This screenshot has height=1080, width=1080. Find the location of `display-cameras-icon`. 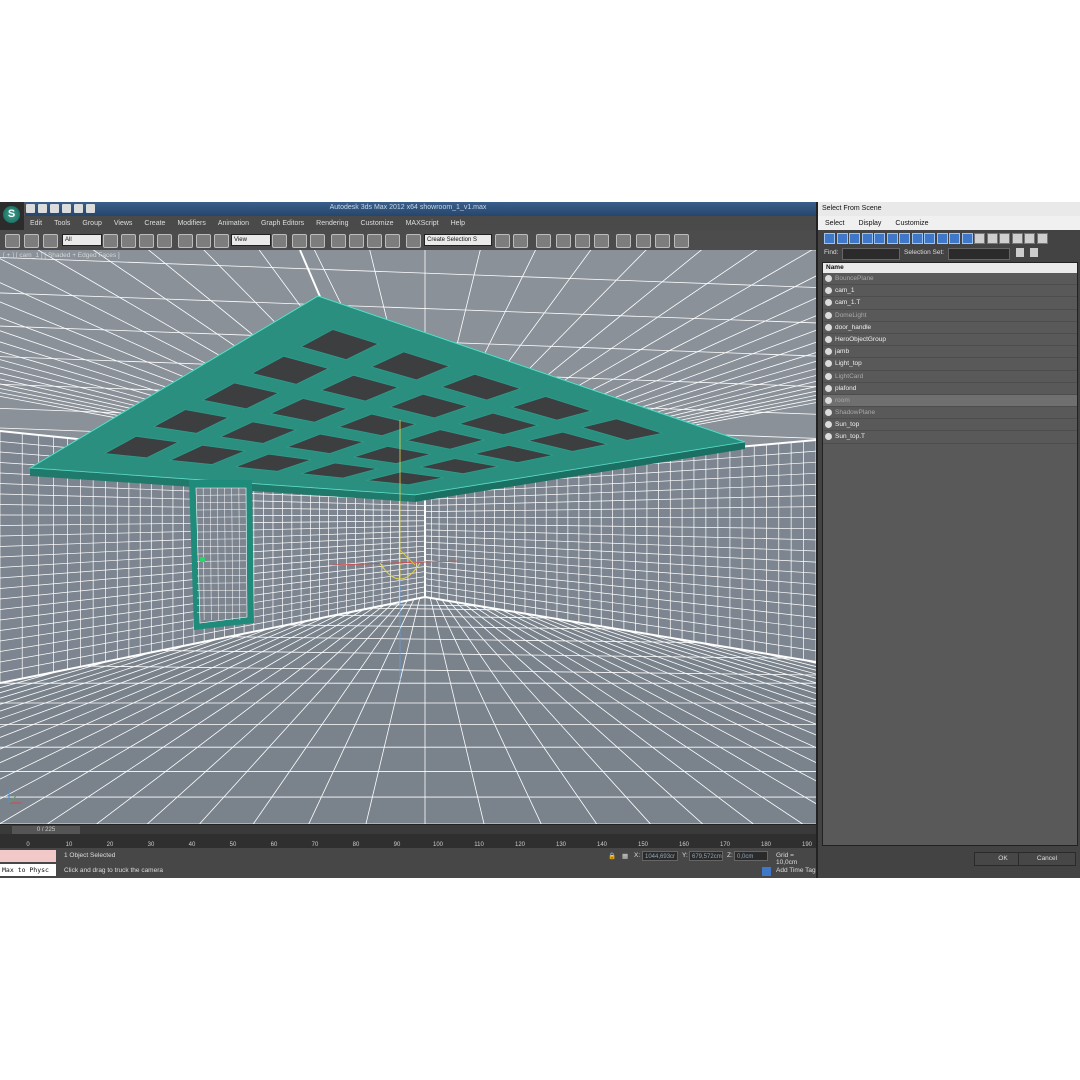

display-cameras-icon is located at coordinates (867, 238).